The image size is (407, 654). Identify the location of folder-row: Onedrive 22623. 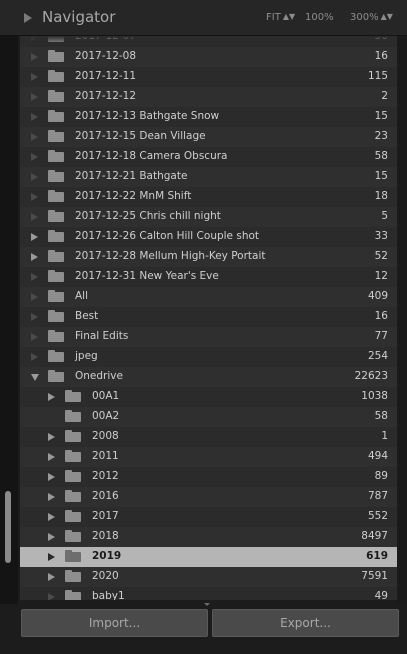
(208, 377).